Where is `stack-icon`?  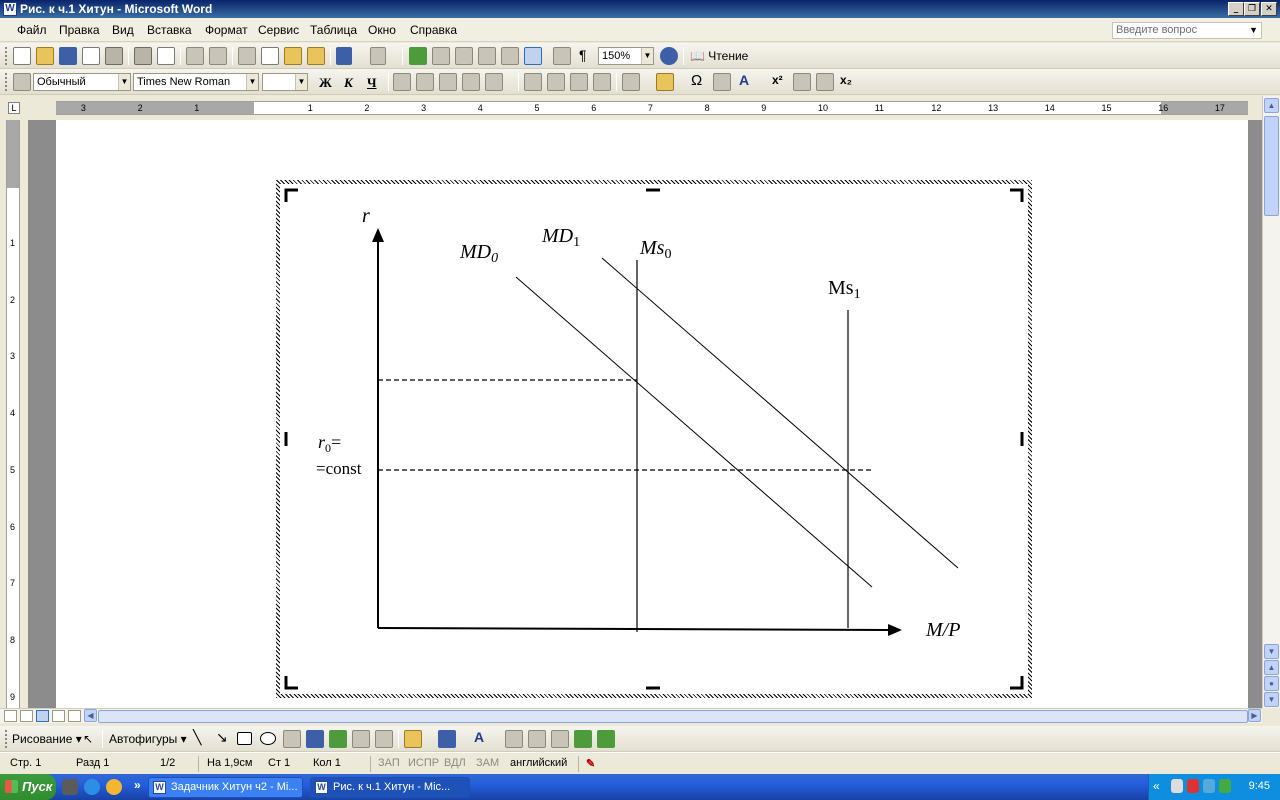
stack-icon is located at coordinates (802, 82).